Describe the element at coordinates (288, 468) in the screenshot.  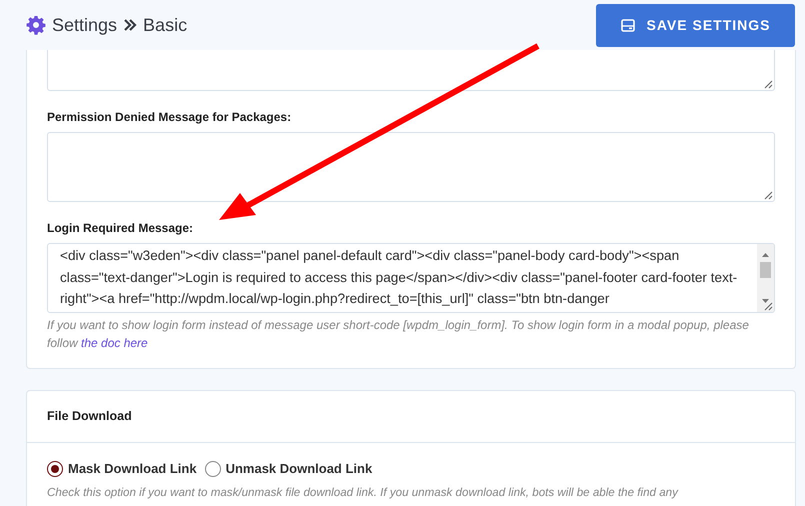
I see `radio-option: Unmask Download Link` at that location.